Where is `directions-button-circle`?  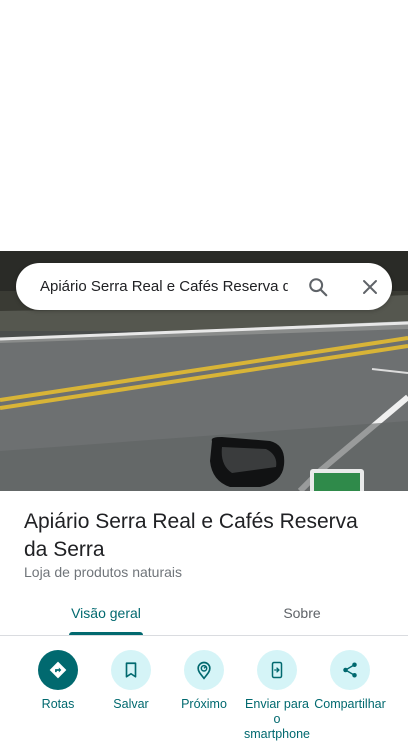 directions-button-circle is located at coordinates (58, 670).